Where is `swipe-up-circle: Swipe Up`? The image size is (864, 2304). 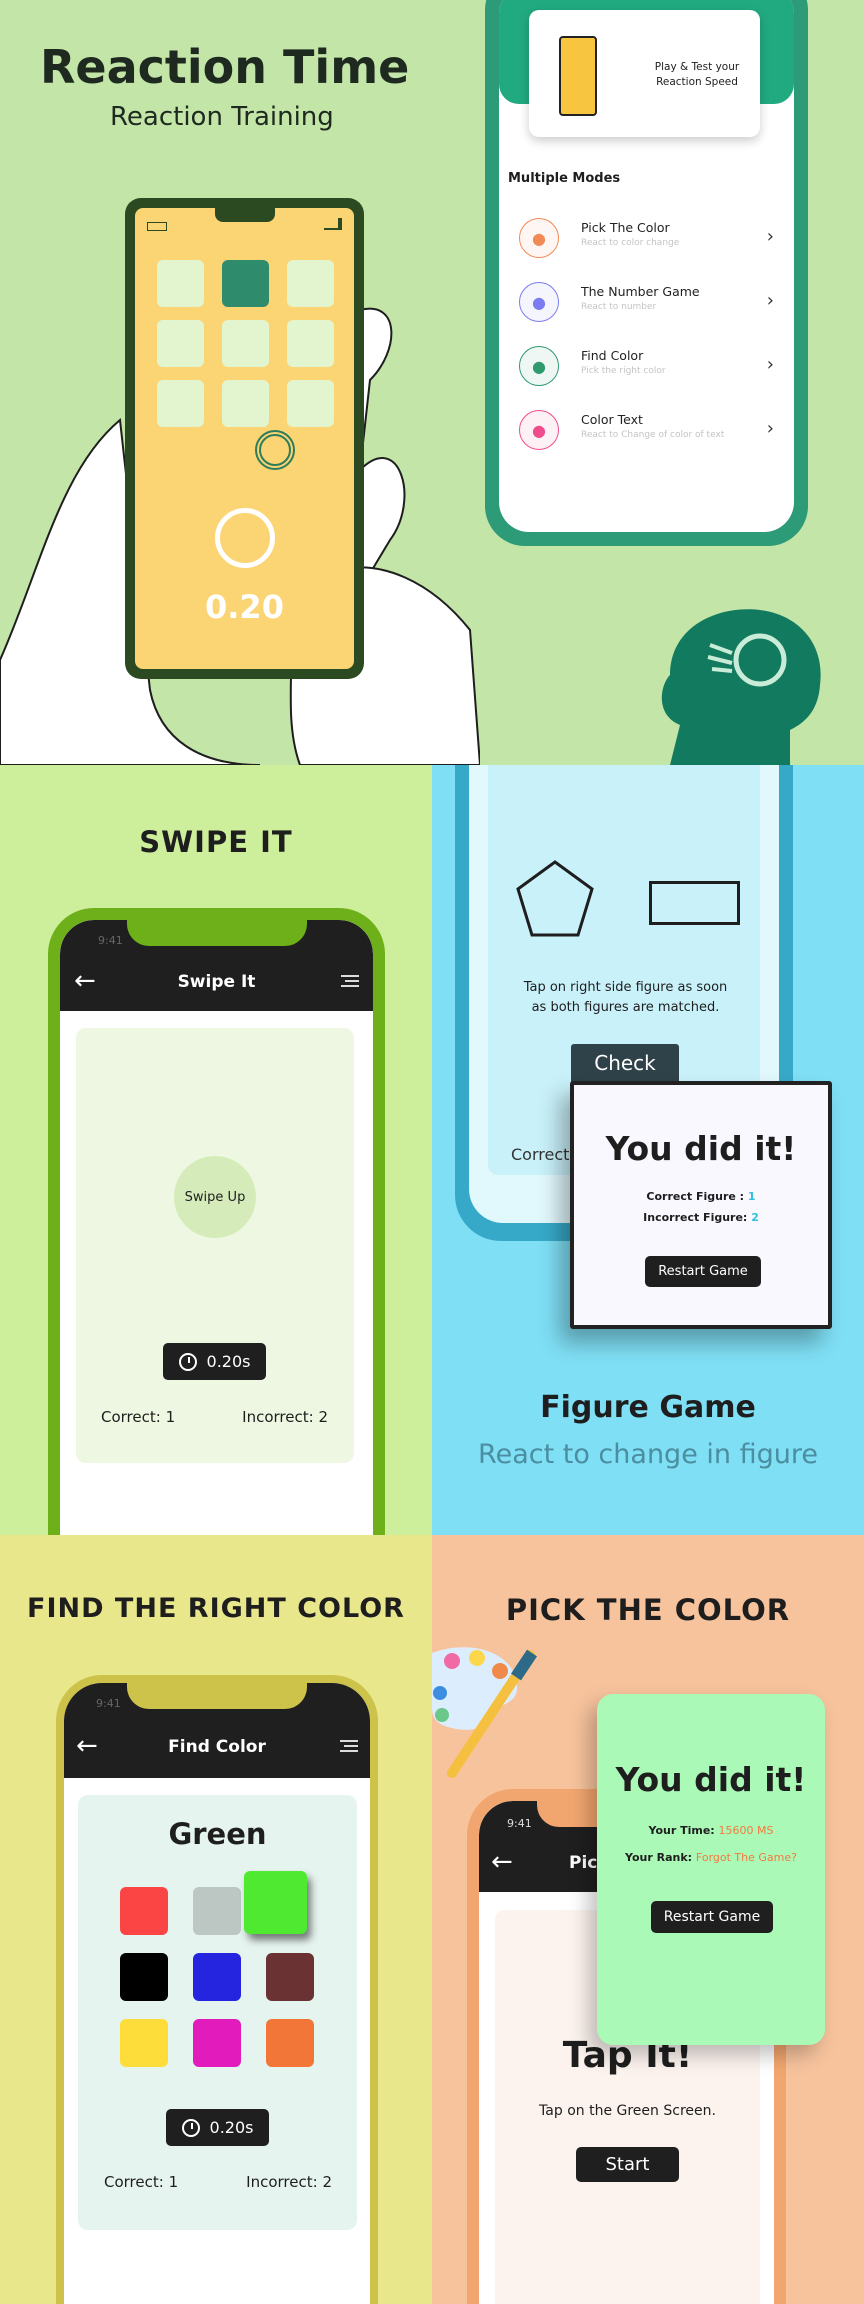 swipe-up-circle: Swipe Up is located at coordinates (215, 1197).